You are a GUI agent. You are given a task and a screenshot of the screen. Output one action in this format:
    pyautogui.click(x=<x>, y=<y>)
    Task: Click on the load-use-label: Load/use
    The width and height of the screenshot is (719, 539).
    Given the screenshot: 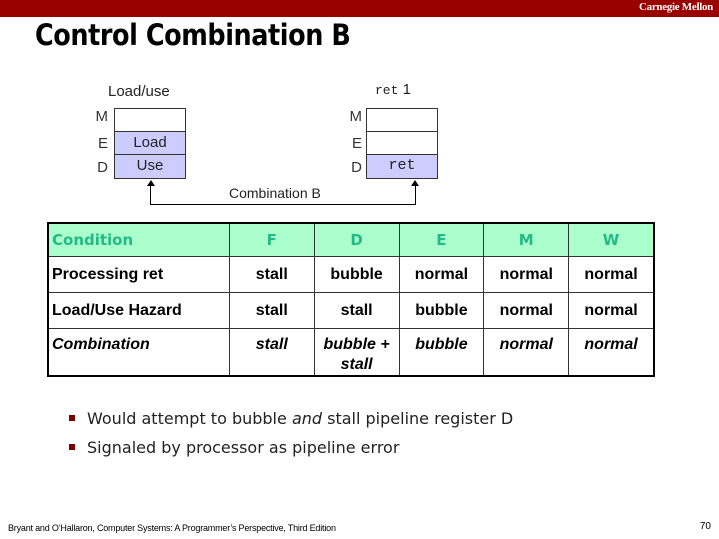 What is the action you would take?
    pyautogui.click(x=139, y=91)
    